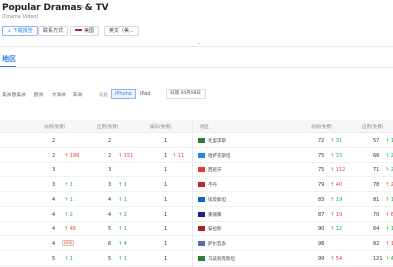 This screenshot has width=393, height=267. What do you see at coordinates (123, 94) in the screenshot?
I see `device-iphone-button: iPhone` at bounding box center [123, 94].